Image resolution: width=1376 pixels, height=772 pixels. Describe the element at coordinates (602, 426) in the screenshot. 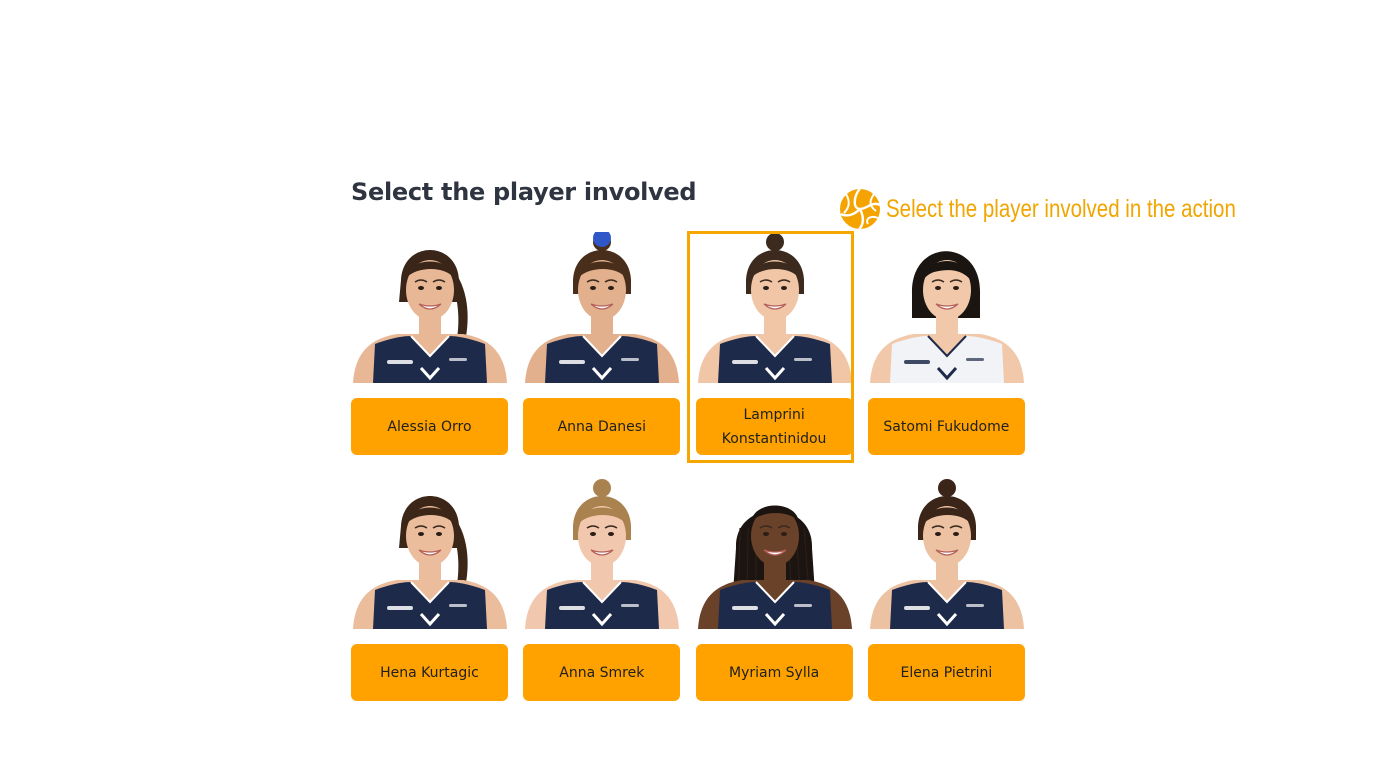

I see `player-name-button: Anna Danesi` at that location.